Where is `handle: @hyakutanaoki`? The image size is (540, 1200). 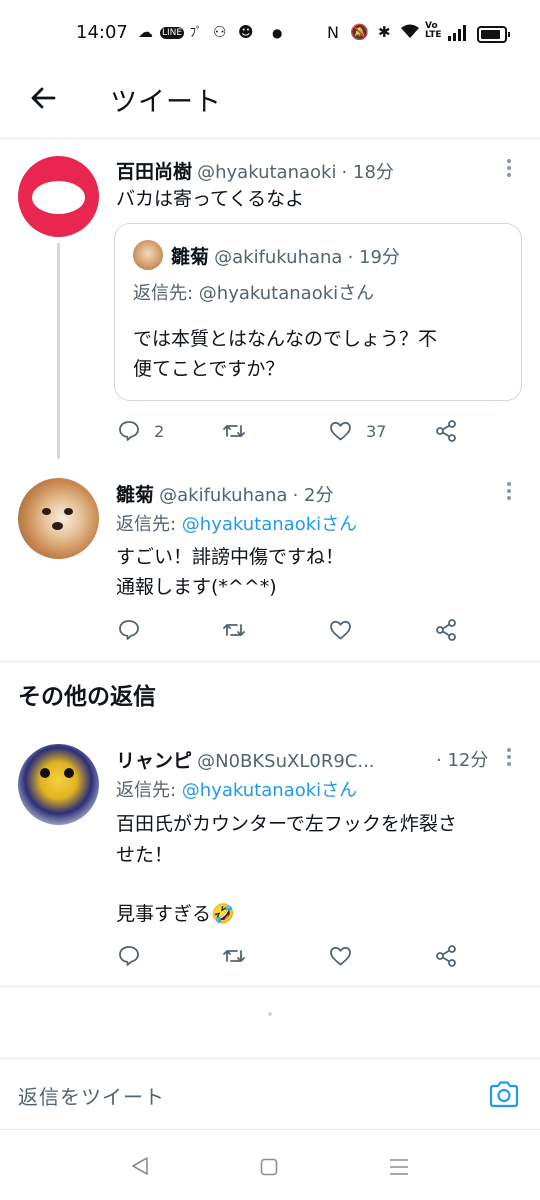
handle: @hyakutanaoki is located at coordinates (266, 172).